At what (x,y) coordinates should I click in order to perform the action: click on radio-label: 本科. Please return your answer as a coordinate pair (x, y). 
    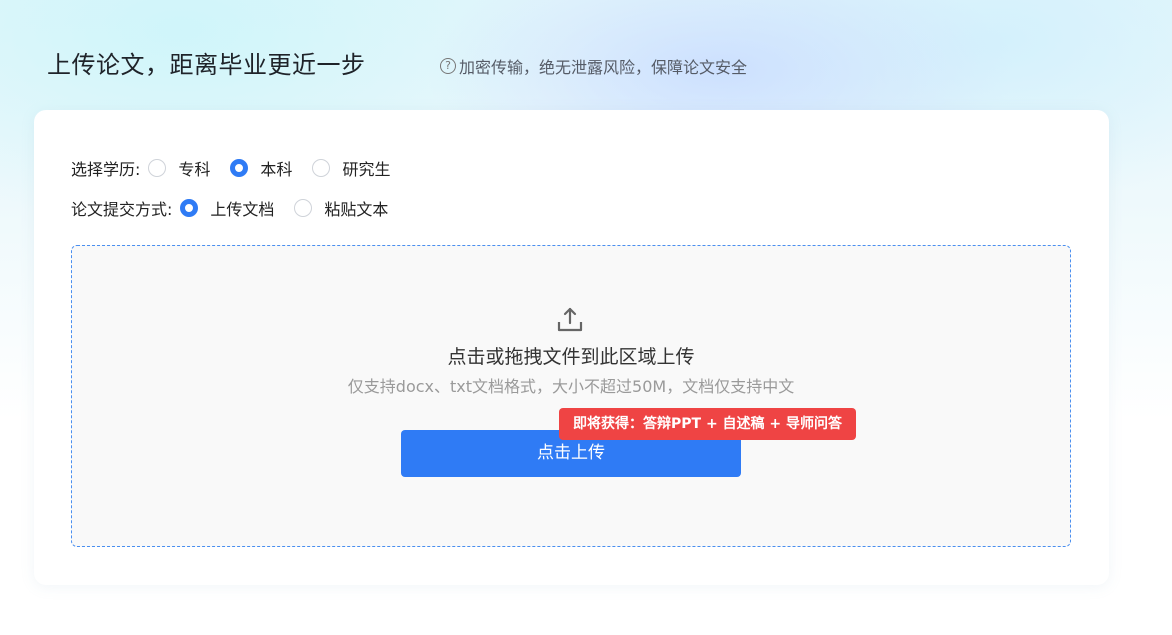
    Looking at the image, I should click on (276, 169).